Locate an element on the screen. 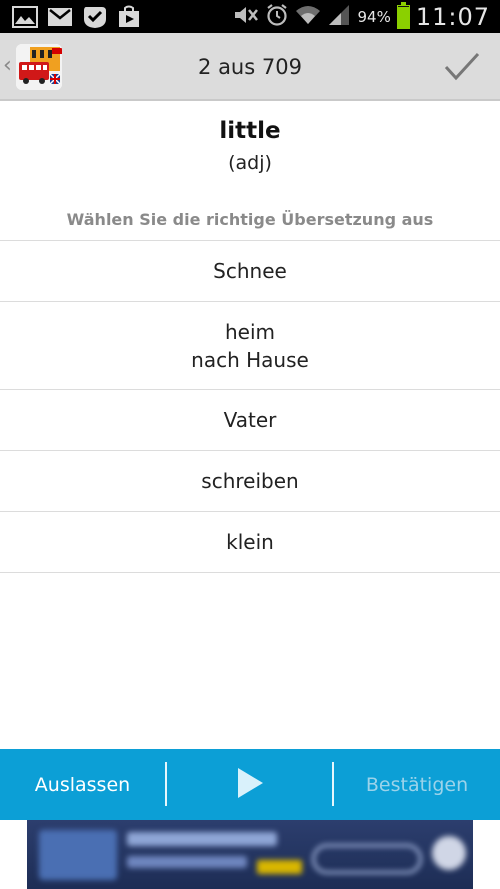 Image resolution: width=500 pixels, height=889 pixels. ad-image is located at coordinates (250, 854).